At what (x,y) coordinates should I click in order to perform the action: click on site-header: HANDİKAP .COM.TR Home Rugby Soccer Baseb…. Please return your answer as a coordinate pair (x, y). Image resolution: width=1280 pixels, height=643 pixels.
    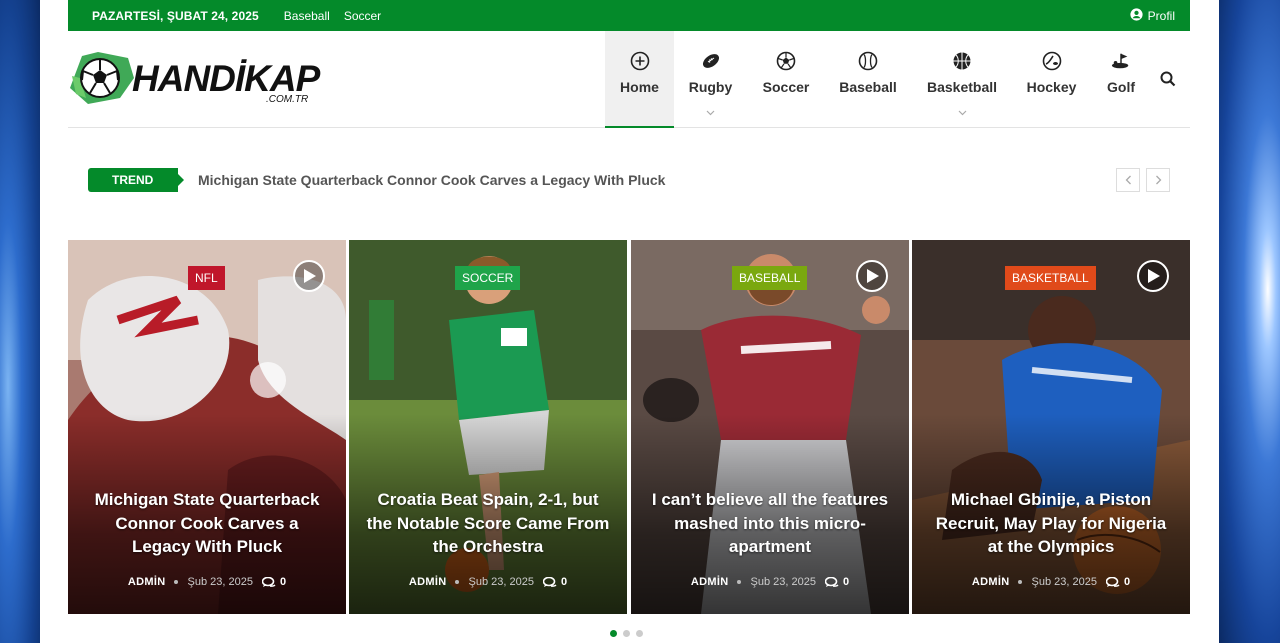
    Looking at the image, I should click on (629, 79).